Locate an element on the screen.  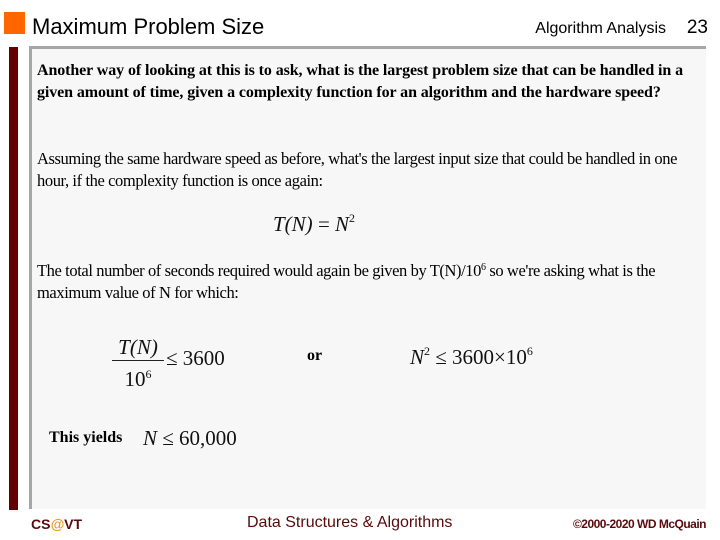
inequality-1-rhs: ≤ 3600 is located at coordinates (195, 358).